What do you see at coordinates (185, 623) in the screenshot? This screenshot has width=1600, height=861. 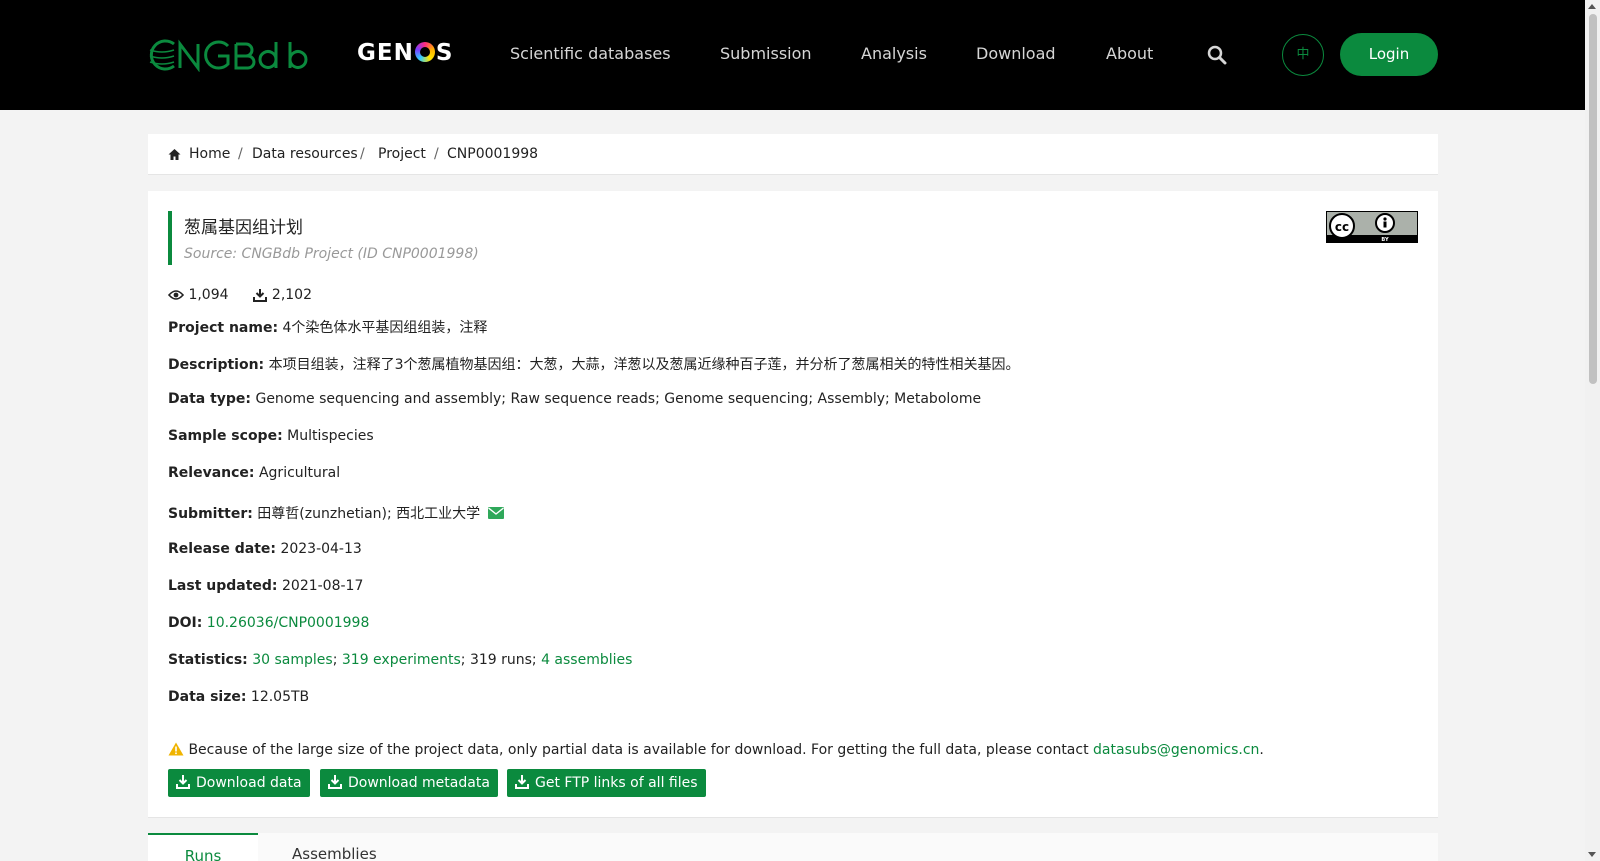 I see `field-label: DOI:` at bounding box center [185, 623].